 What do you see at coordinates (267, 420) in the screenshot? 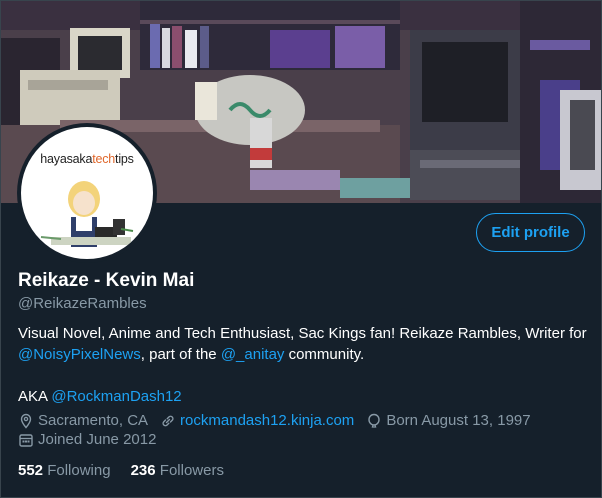
I see `website-link: rockmandash12.kinja.com` at bounding box center [267, 420].